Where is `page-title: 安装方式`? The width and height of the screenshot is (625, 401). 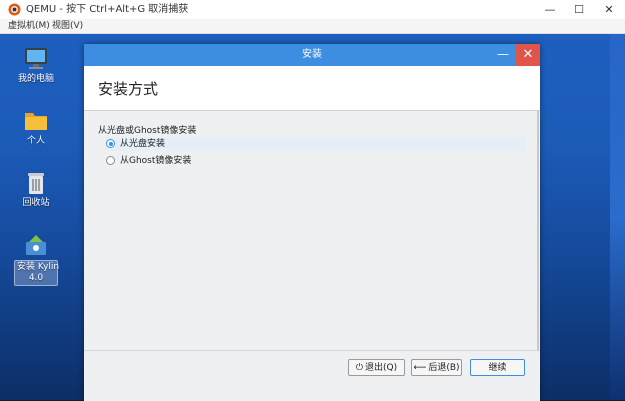
page-title: 安装方式 is located at coordinates (128, 89).